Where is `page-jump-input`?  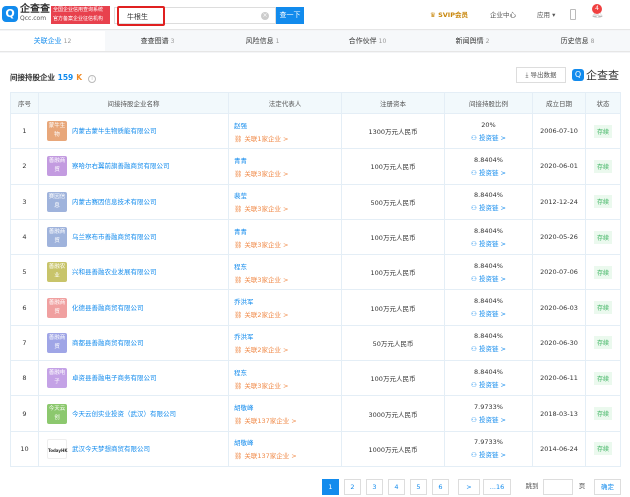 page-jump-input is located at coordinates (558, 487).